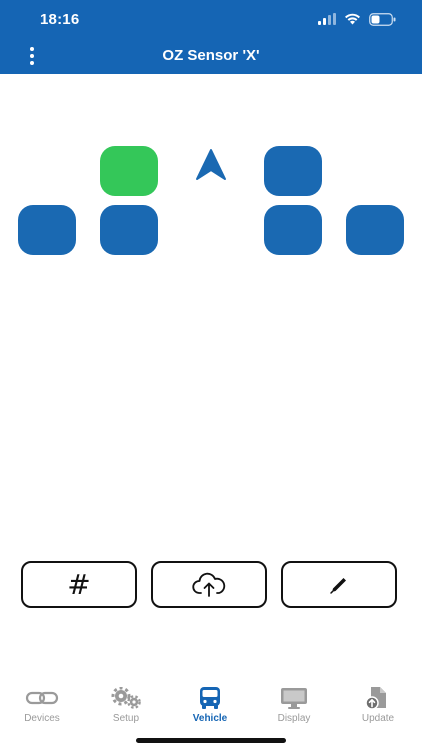  I want to click on tab-display: Display, so click(294, 706).